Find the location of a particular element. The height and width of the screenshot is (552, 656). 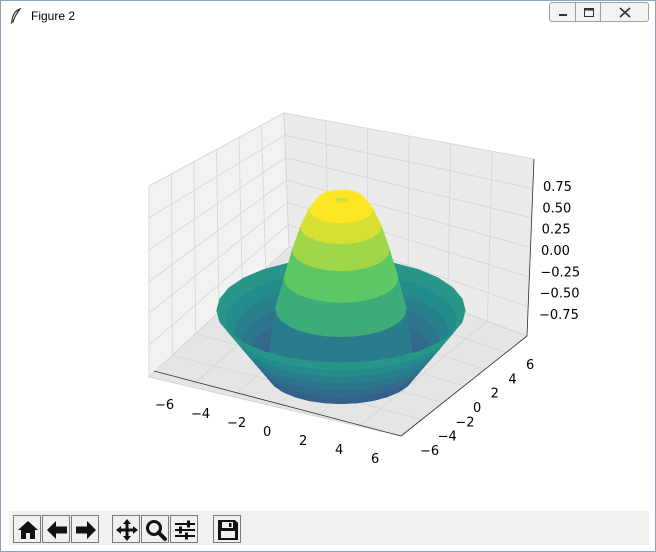

close-button is located at coordinates (625, 12).